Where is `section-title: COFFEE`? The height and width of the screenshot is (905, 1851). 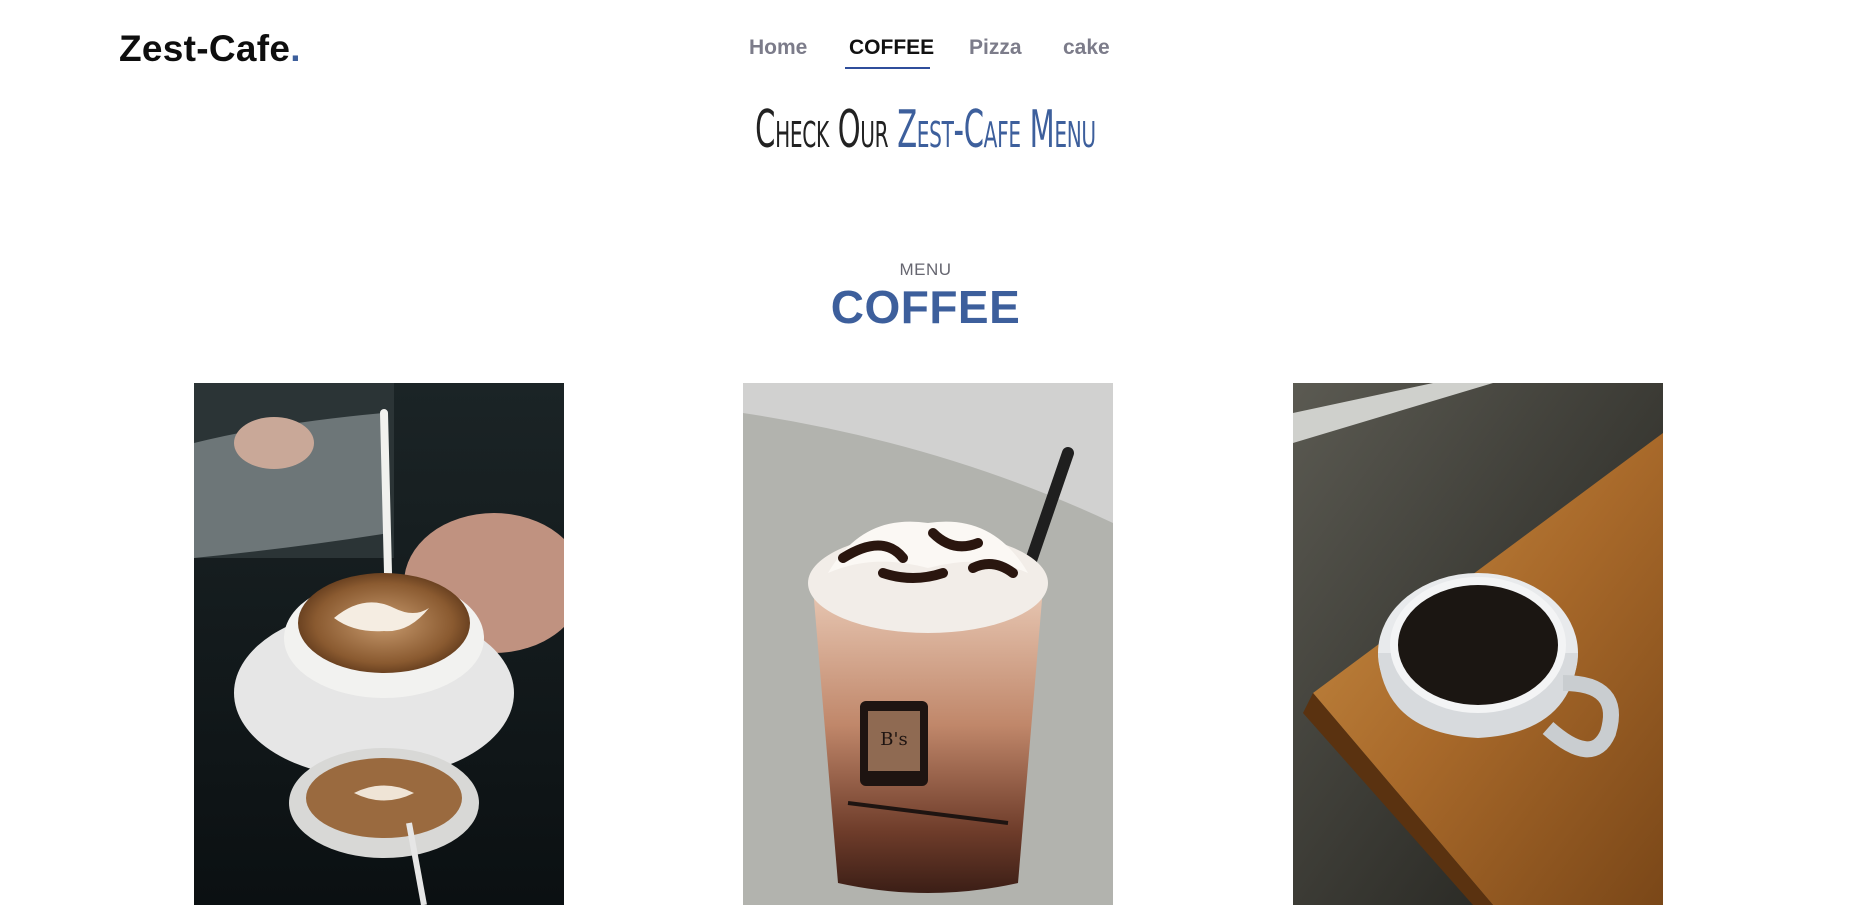
section-title: COFFEE is located at coordinates (925, 307).